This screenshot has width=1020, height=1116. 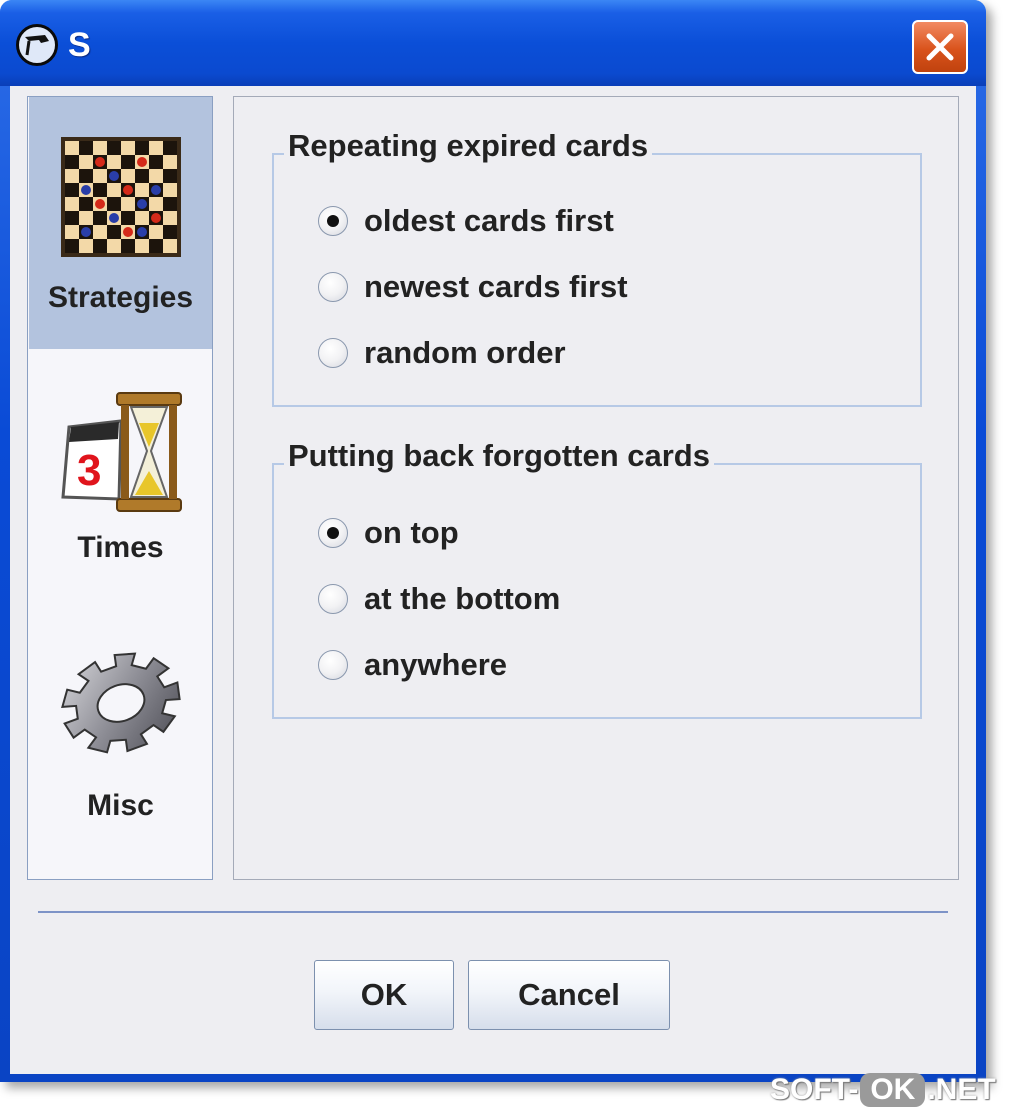 I want to click on gear-icon, so click(x=121, y=703).